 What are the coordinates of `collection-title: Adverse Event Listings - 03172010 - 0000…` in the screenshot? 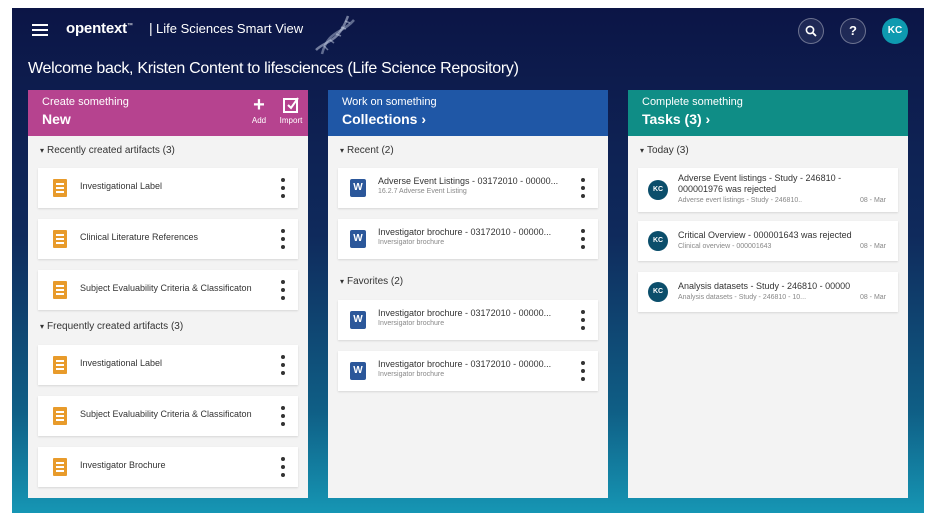 It's located at (468, 181).